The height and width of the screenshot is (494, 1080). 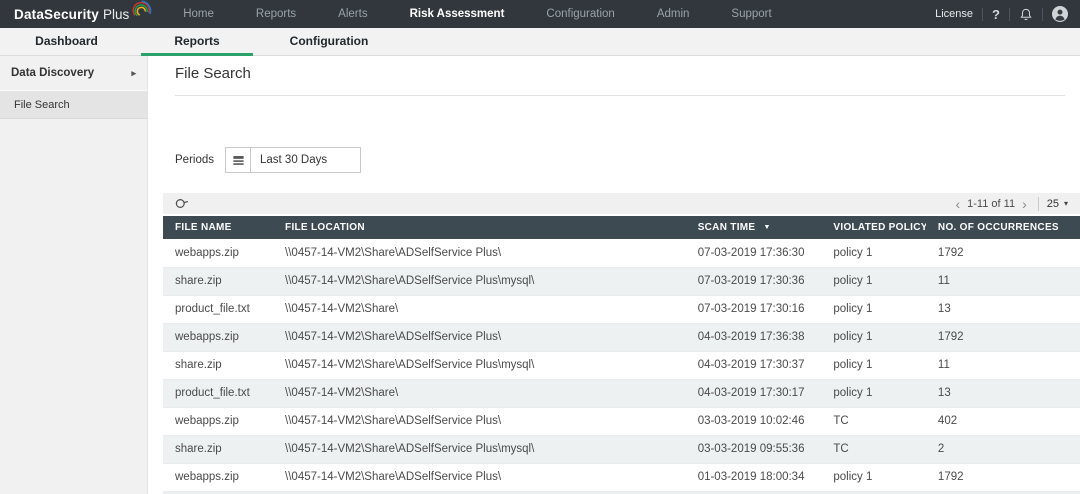 What do you see at coordinates (751, 14) in the screenshot?
I see `nav-item-support: Support` at bounding box center [751, 14].